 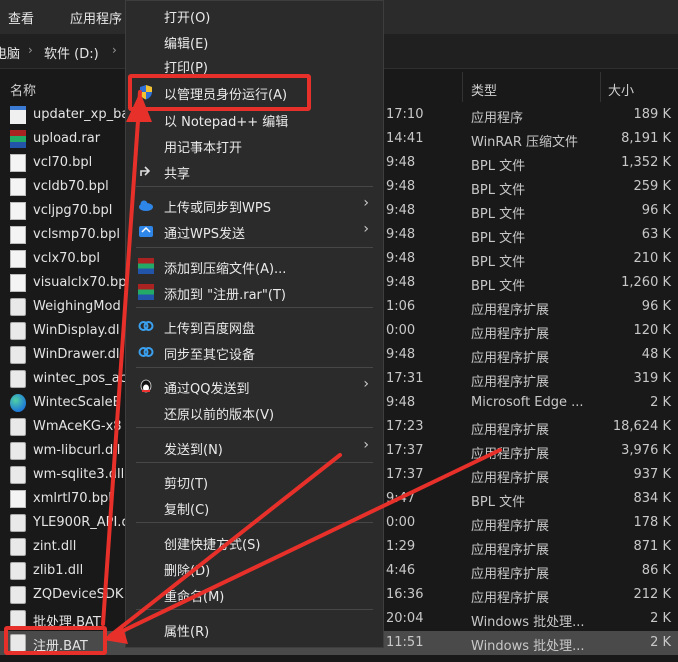 I want to click on arrow-to-run-as-admin, so click(x=121, y=358).